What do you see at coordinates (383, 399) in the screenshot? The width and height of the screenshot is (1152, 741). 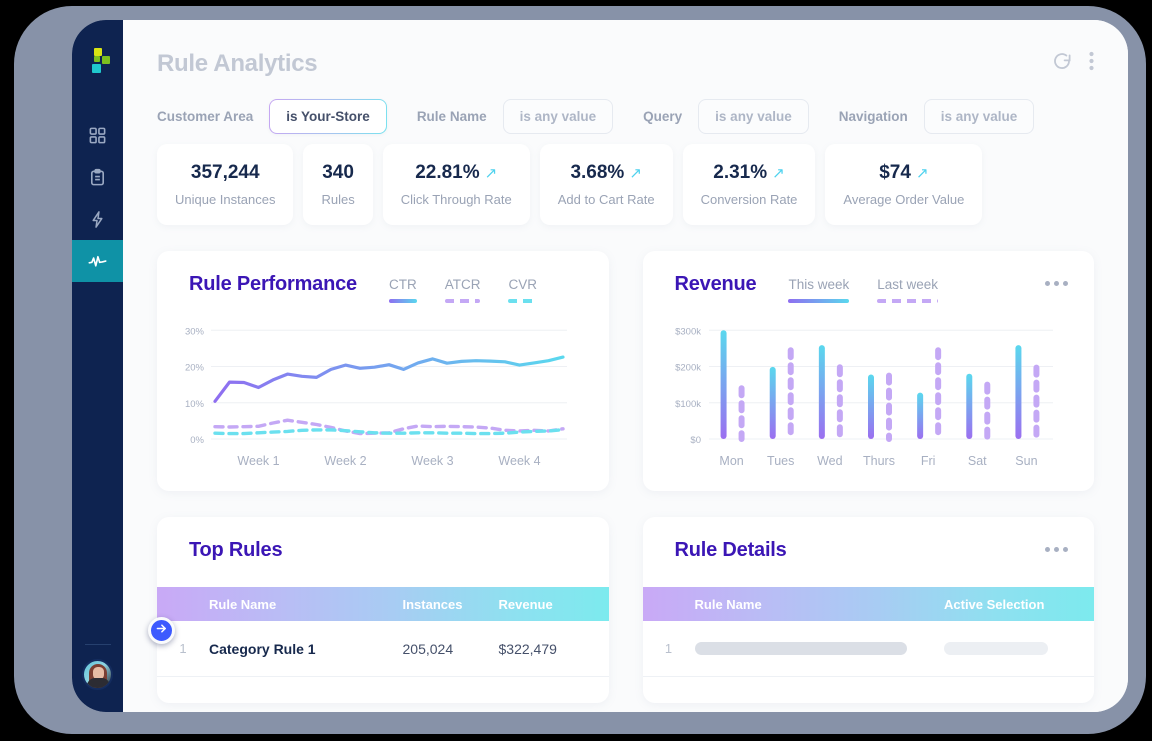 I see `line-chart: 0% 10% 20% 30% Week 1 Week 2 Week 3 Week 4` at bounding box center [383, 399].